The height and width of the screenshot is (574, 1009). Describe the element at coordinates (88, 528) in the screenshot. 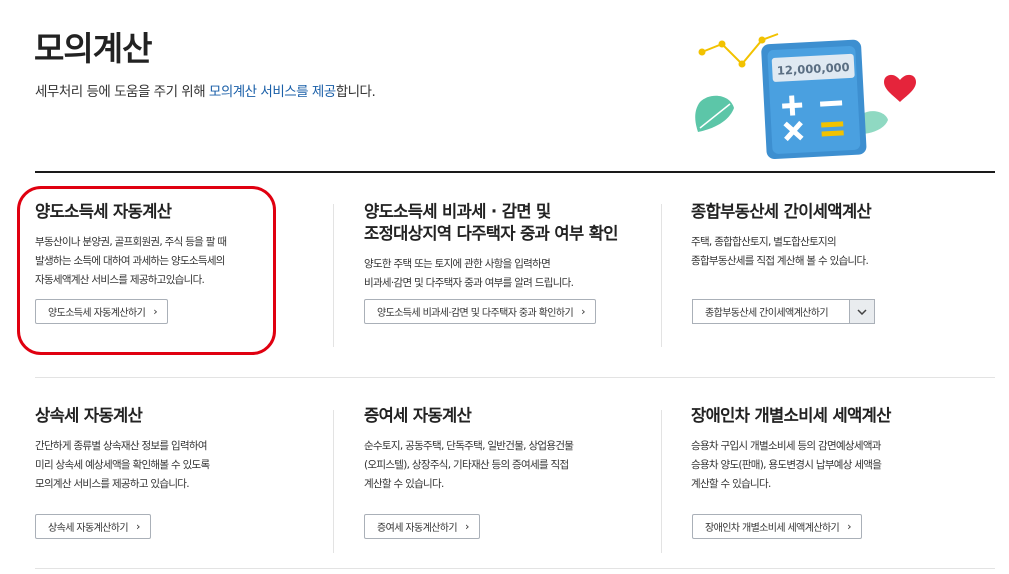

I see `button-label: 상속세 자동계산하기` at that location.